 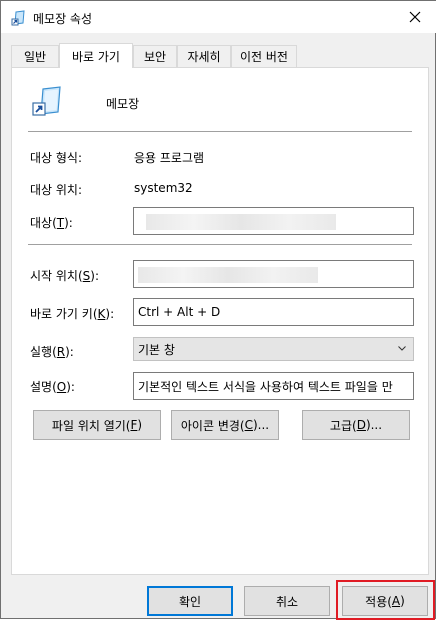 I want to click on target-label-end: ):, so click(x=68, y=223).